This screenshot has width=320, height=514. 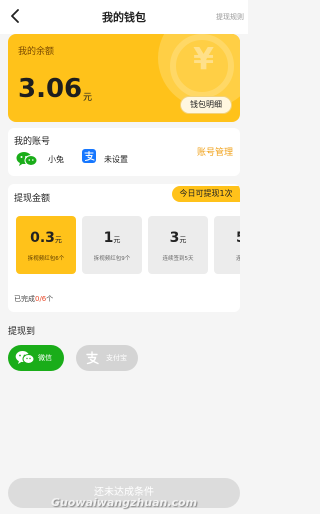 I want to click on withdraw-to-alipay-button: 支付宝, so click(x=107, y=358).